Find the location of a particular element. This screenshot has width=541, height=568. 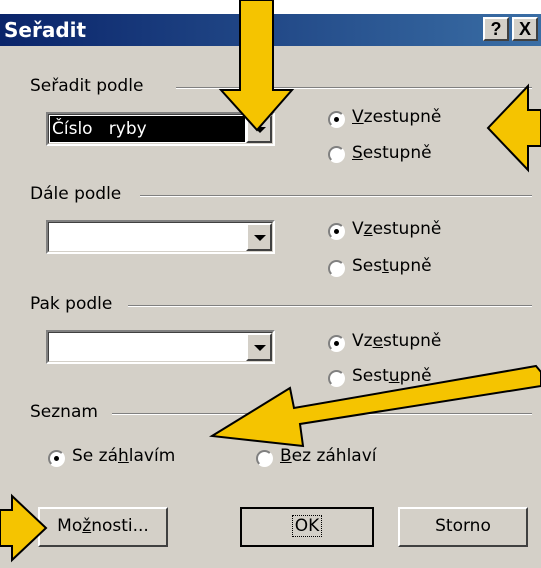

arrow-diagonal-icon is located at coordinates (374, 406).